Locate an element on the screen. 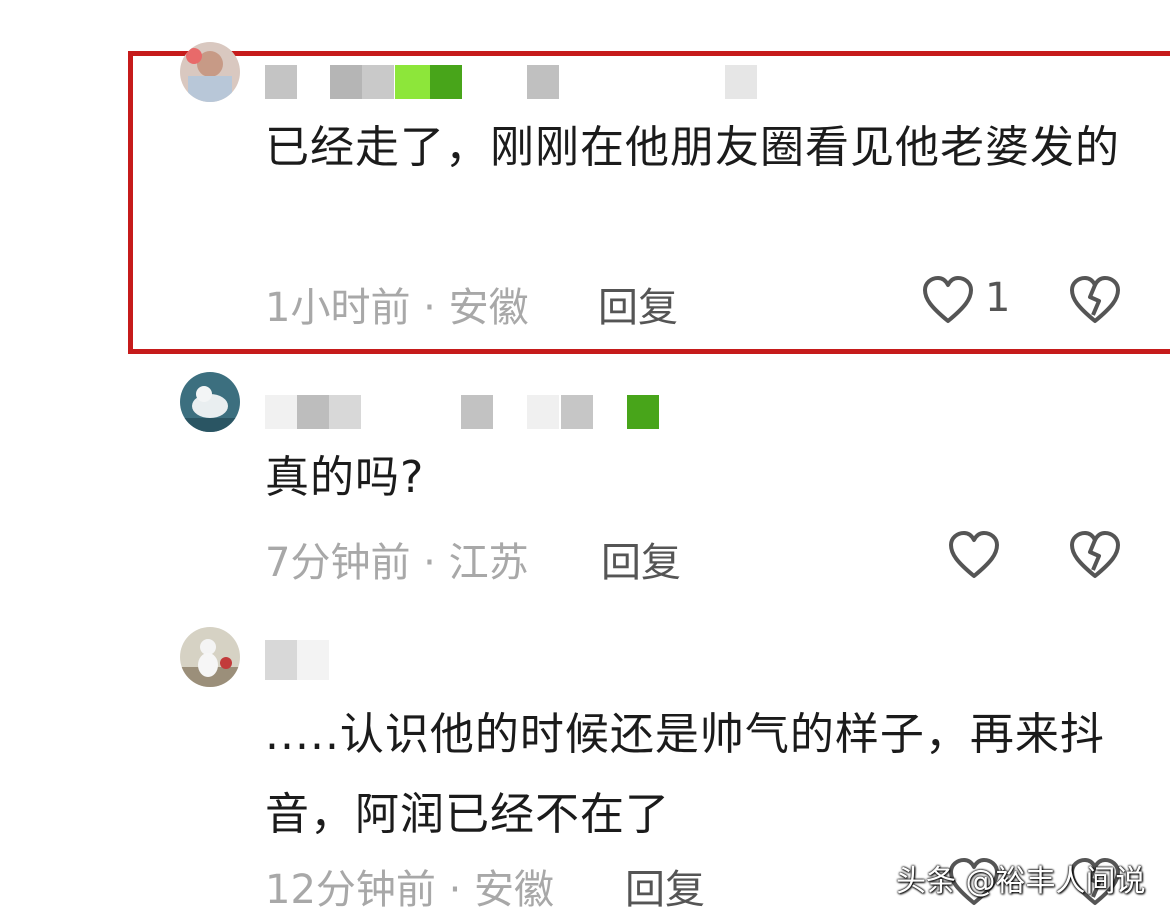 This screenshot has width=1170, height=921. comment-meta: 12分钟前 · 安徽 is located at coordinates (410, 890).